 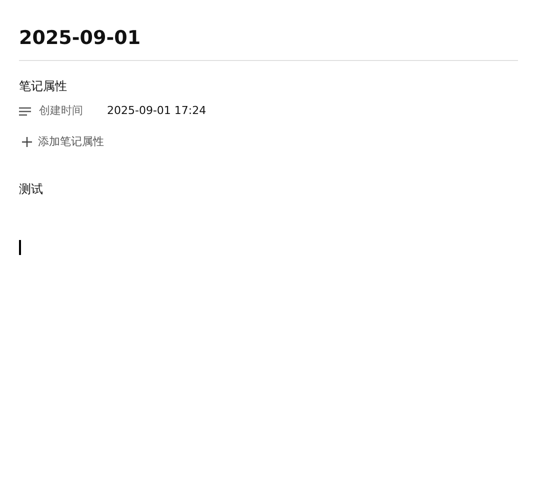 I want to click on section-heading: 笔记属性, so click(x=43, y=86).